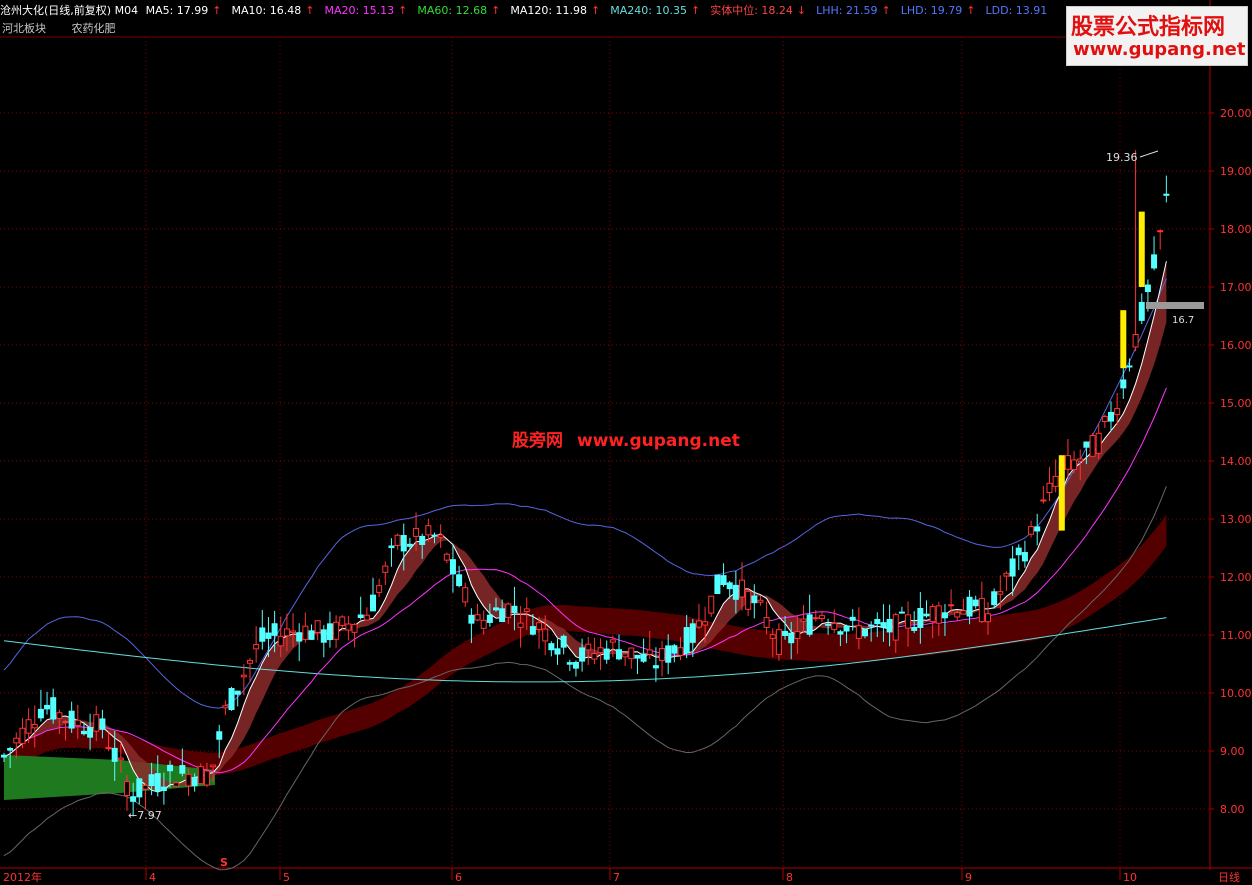 The image size is (1252, 885). Describe the element at coordinates (1016, 10) in the screenshot. I see `ma-label-9: LDD: 13.91` at that location.